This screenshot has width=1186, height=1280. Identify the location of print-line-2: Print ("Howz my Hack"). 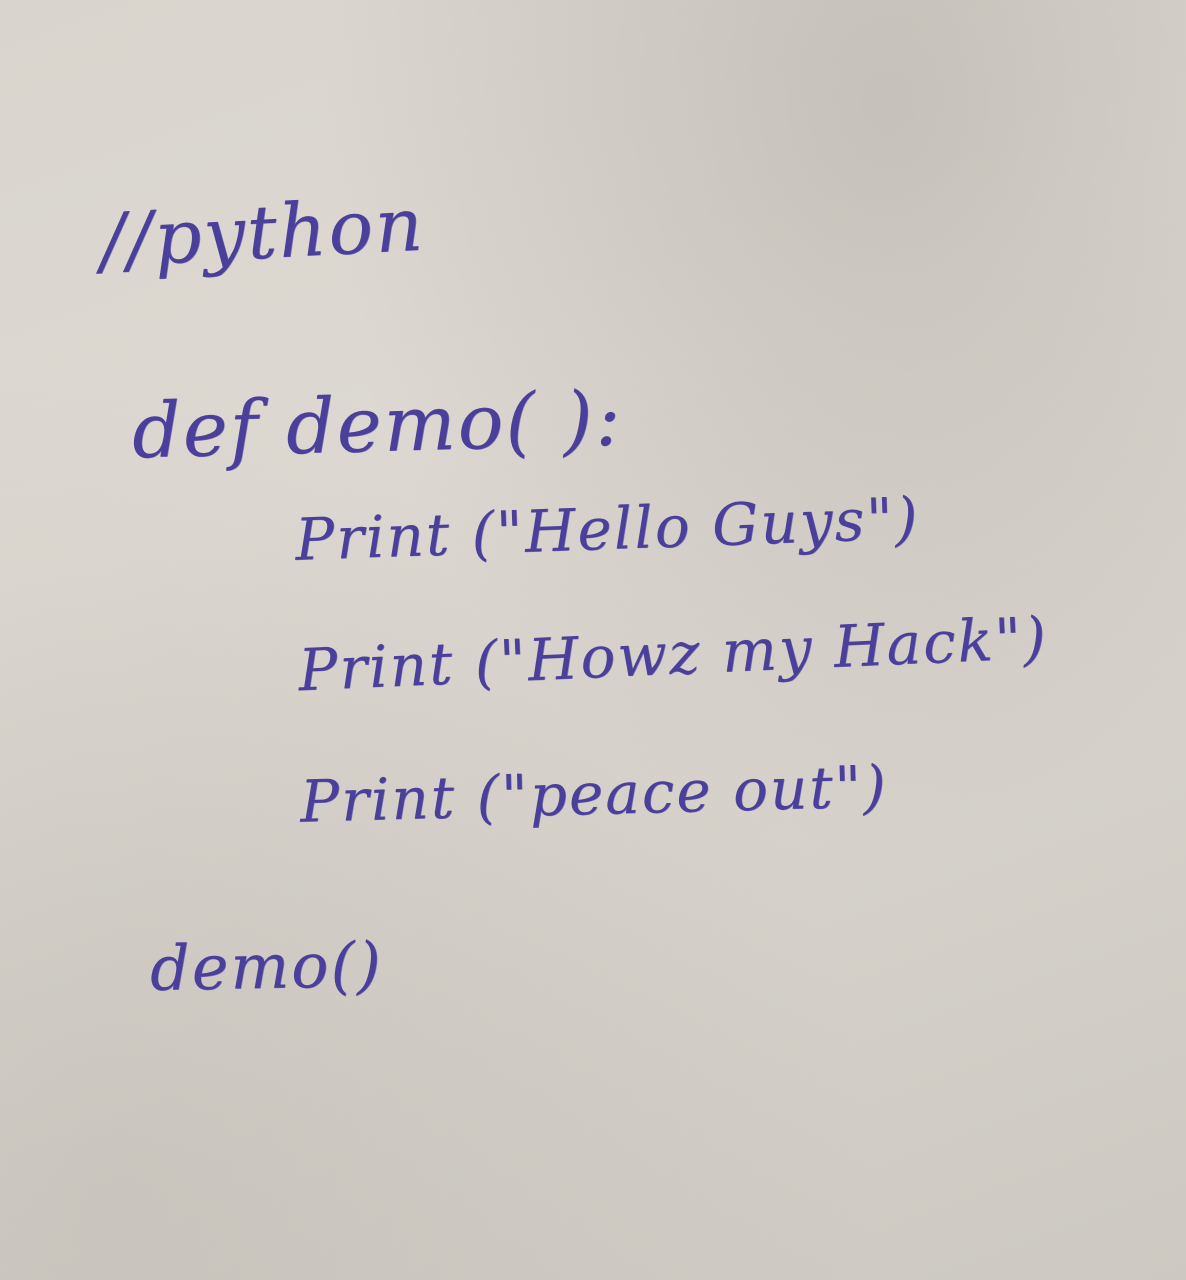
(673, 654).